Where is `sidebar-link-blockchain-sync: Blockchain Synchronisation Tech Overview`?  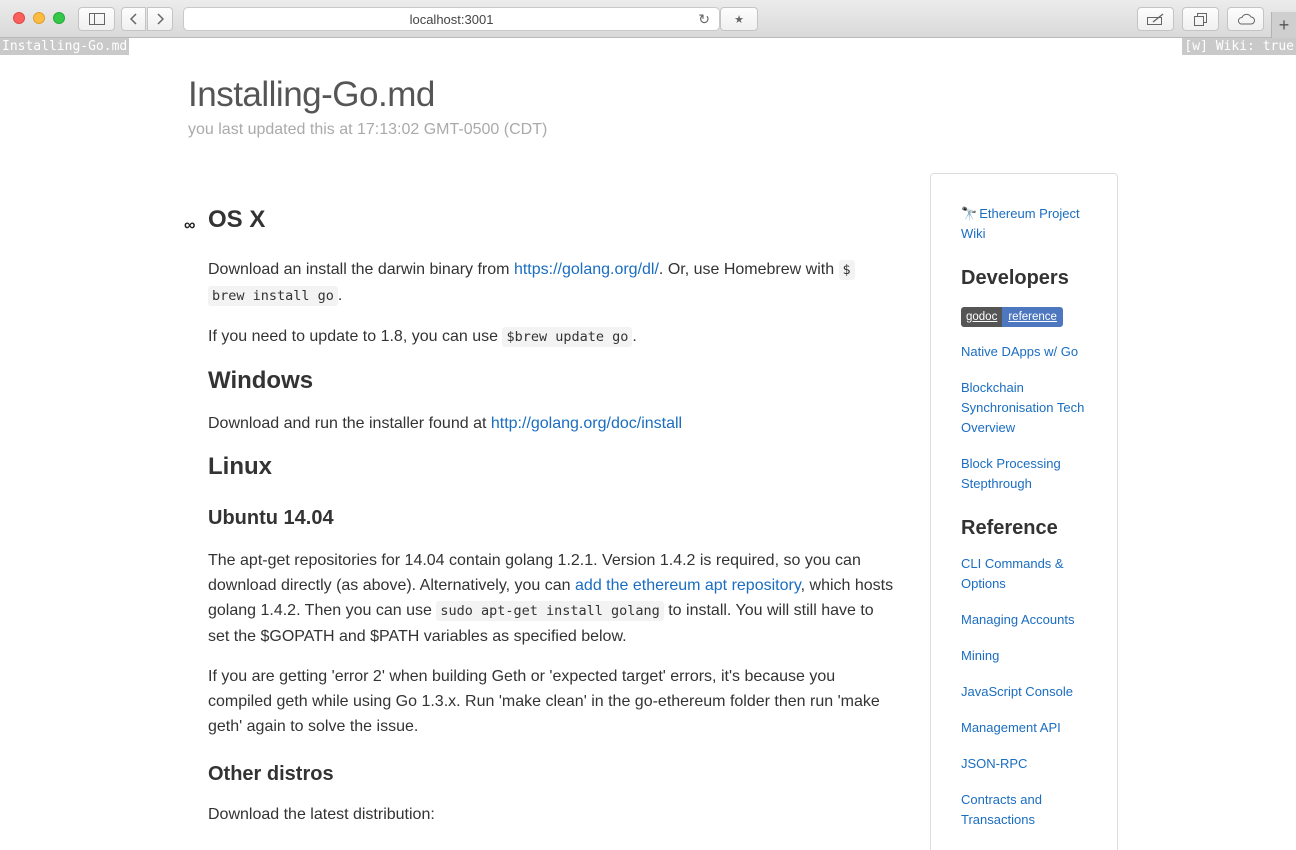
sidebar-link-blockchain-sync: Blockchain Synchronisation Tech Overview is located at coordinates (1031, 408).